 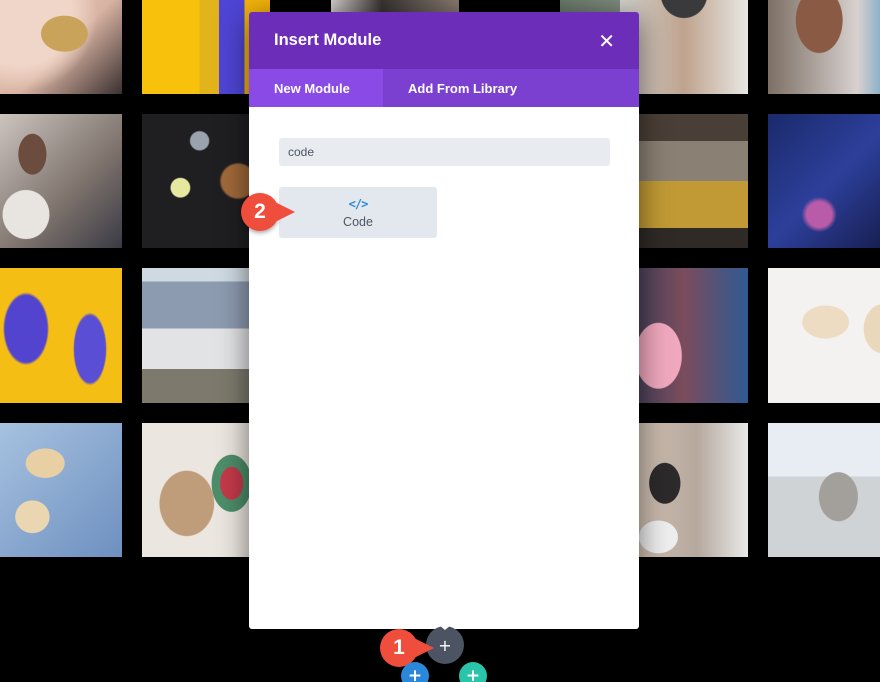 What do you see at coordinates (462, 88) in the screenshot?
I see `tab-add-from-library: Add From Library` at bounding box center [462, 88].